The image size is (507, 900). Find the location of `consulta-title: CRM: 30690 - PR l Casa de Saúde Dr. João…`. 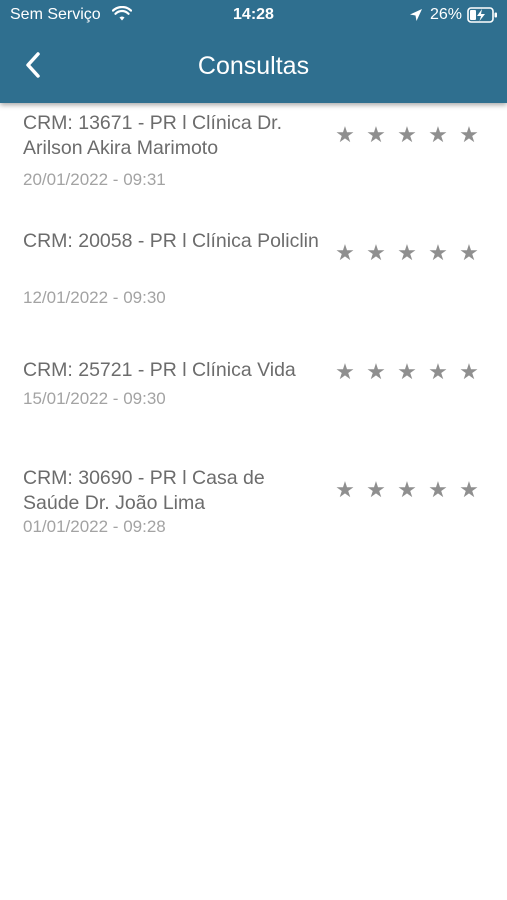

consulta-title: CRM: 30690 - PR l Casa de Saúde Dr. João… is located at coordinates (144, 490).